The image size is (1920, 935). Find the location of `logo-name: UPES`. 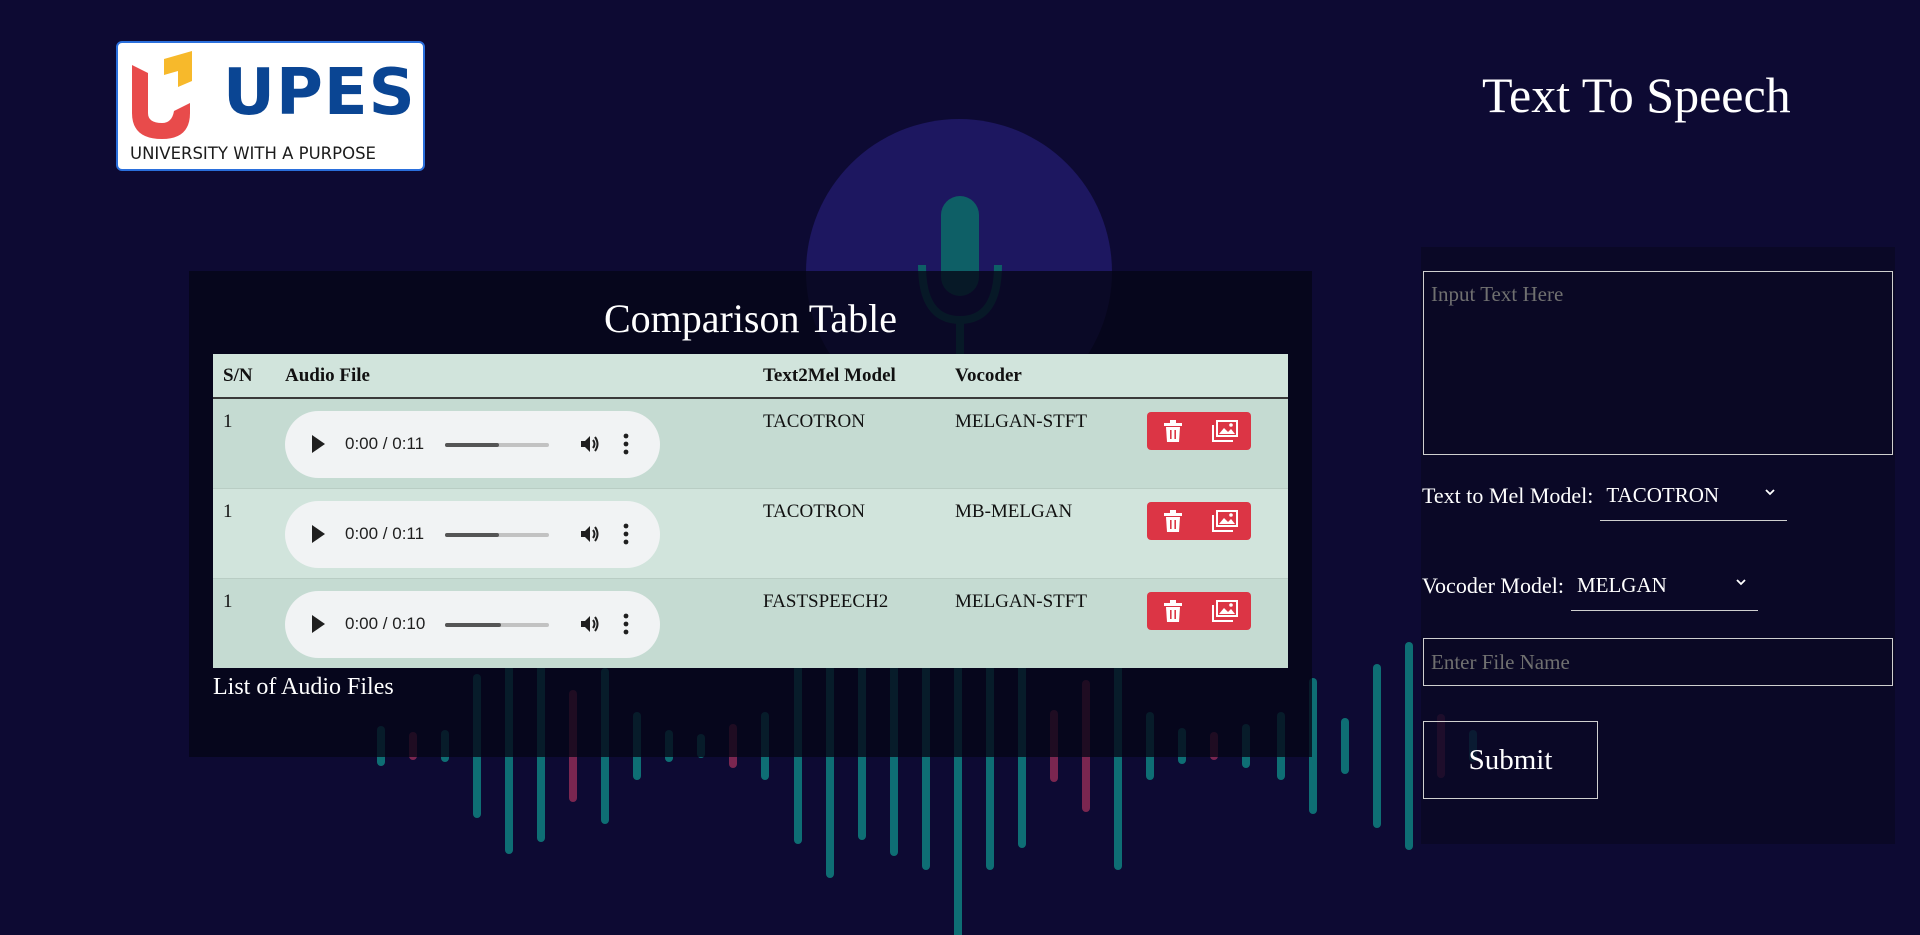

logo-name: UPES is located at coordinates (319, 93).